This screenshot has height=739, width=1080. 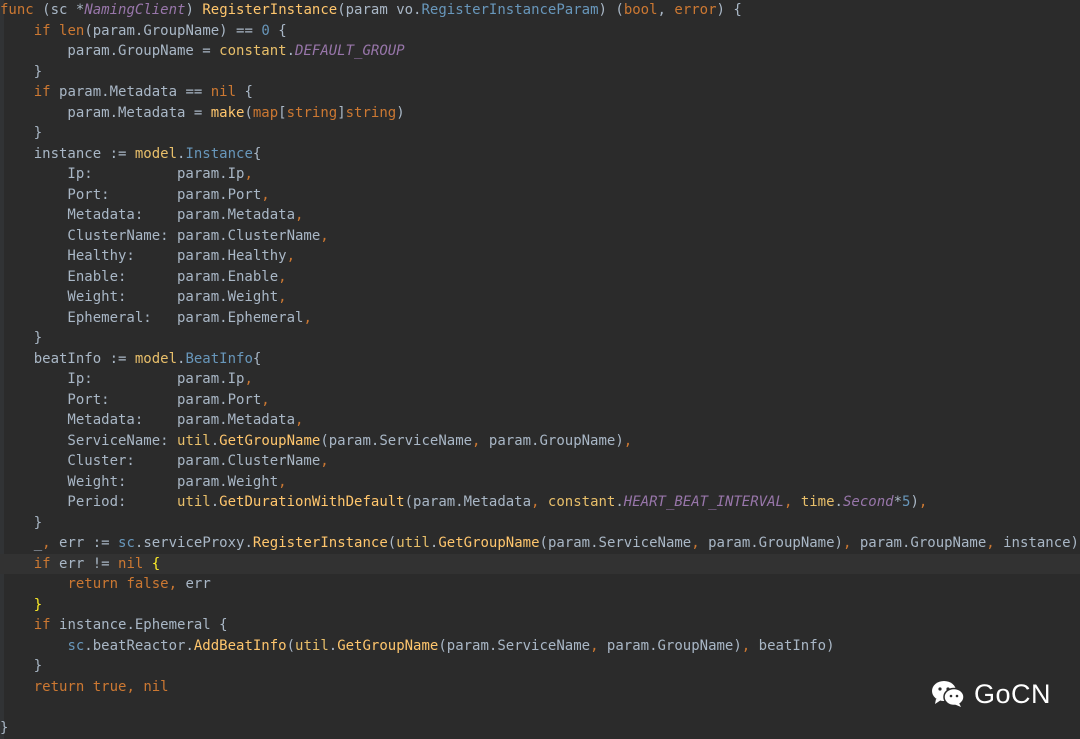 I want to click on code-line, so click(x=540, y=707).